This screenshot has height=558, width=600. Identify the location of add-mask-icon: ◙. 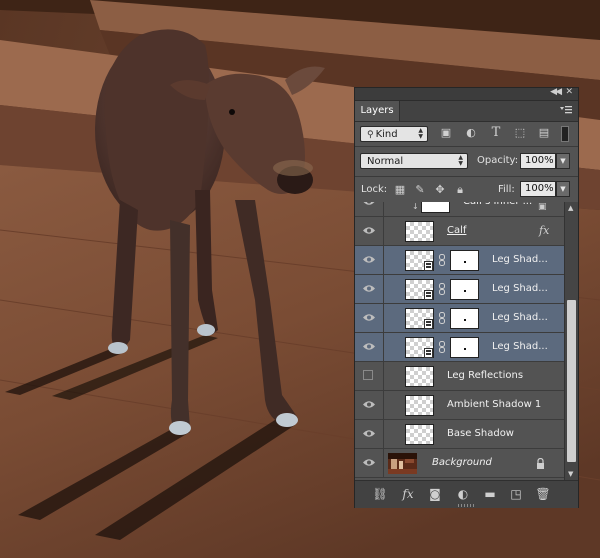
(435, 494).